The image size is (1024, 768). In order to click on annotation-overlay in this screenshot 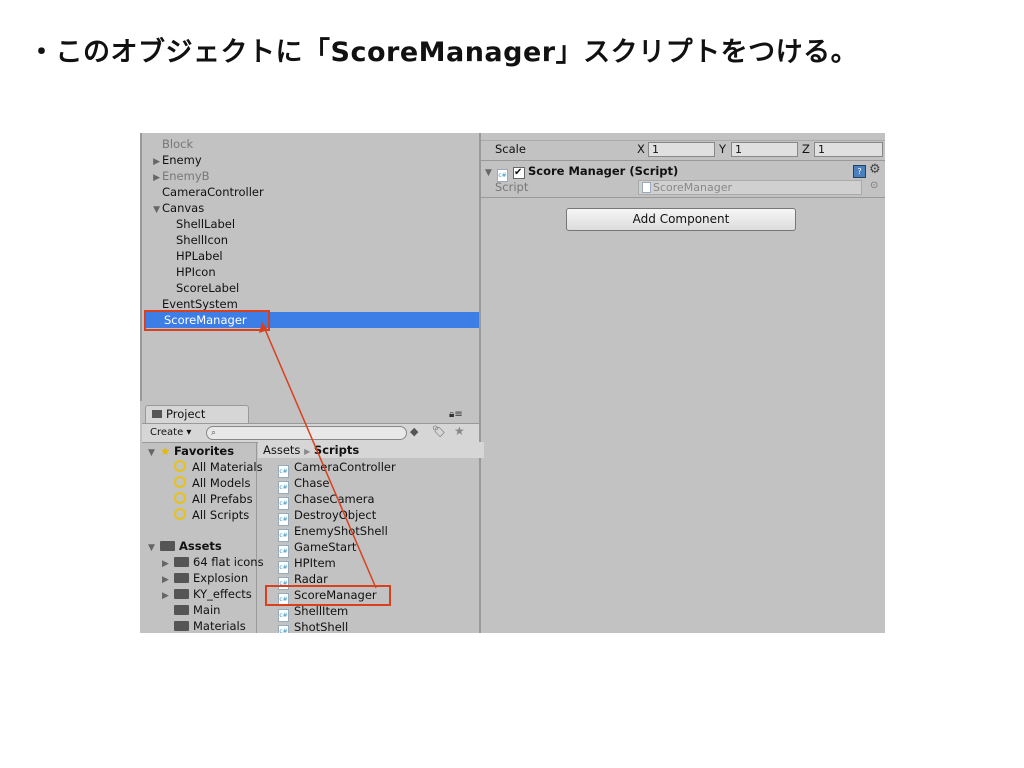, I will do `click(318, 455)`.